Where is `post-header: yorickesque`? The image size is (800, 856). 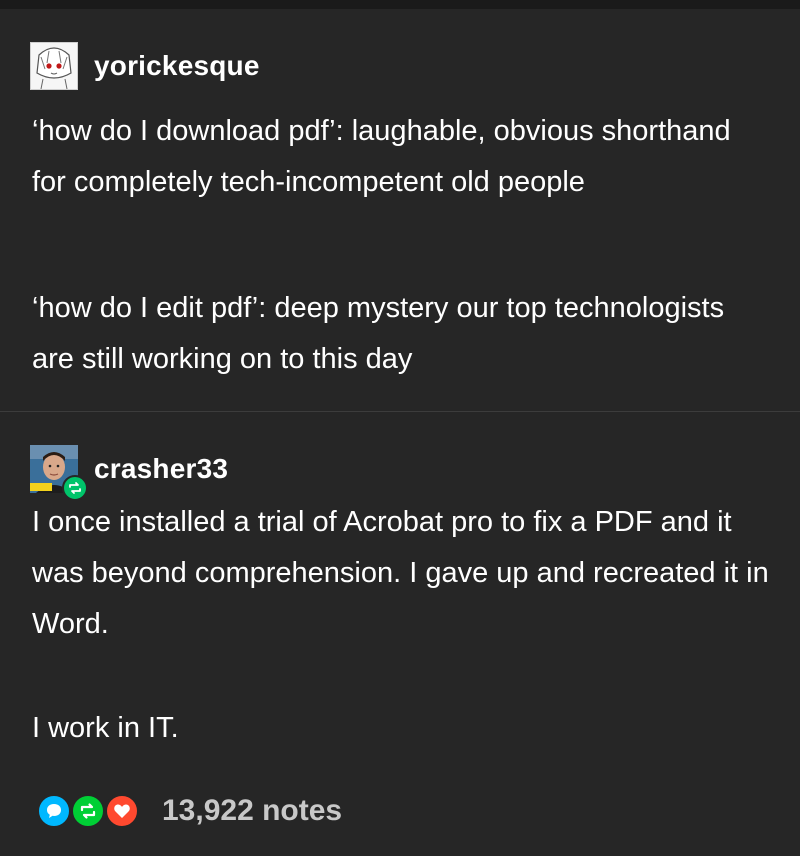
post-header: yorickesque is located at coordinates (145, 66).